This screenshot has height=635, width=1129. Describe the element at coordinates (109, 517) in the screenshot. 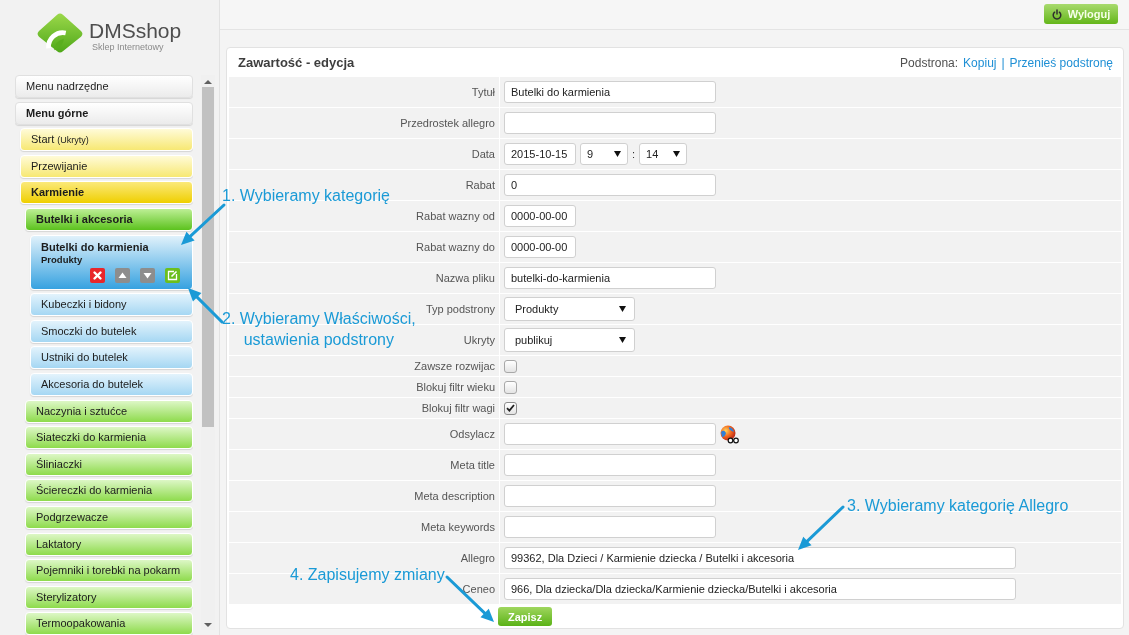

I see `menu-item: Podgrzewacze` at that location.